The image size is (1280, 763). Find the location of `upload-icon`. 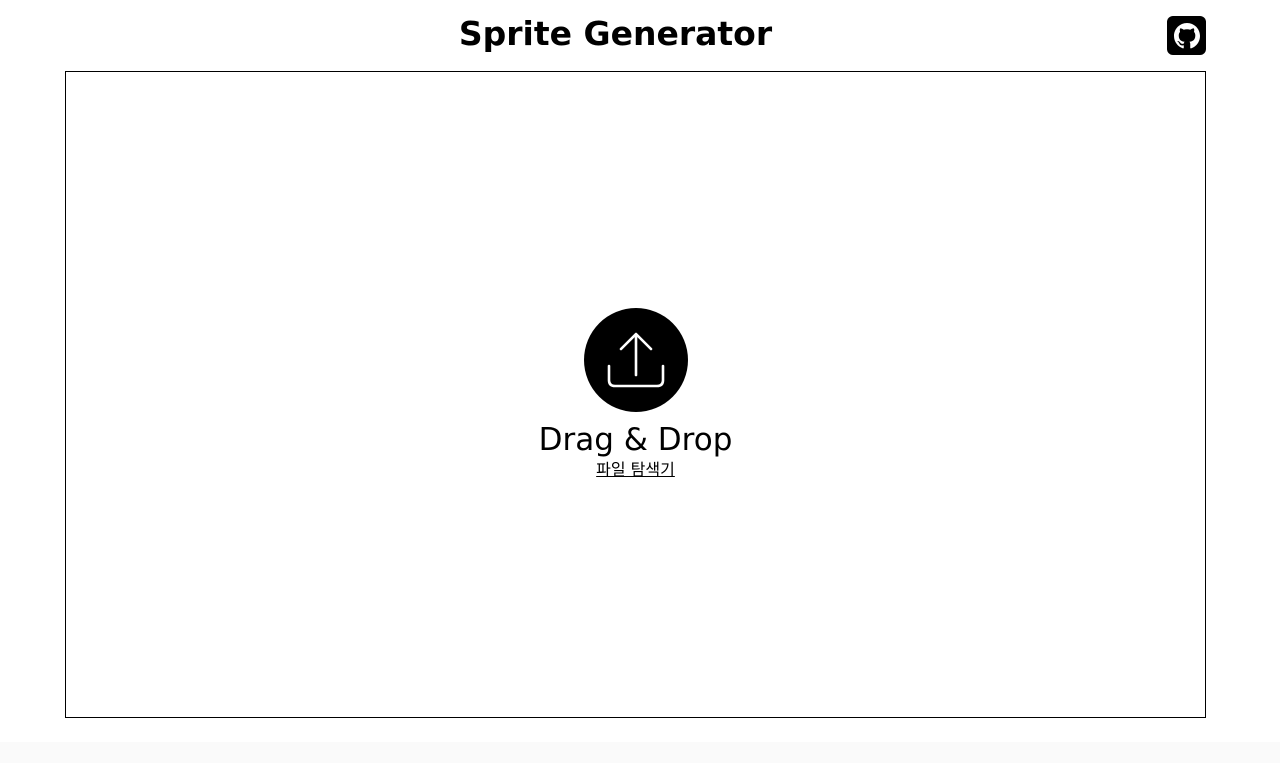

upload-icon is located at coordinates (635, 360).